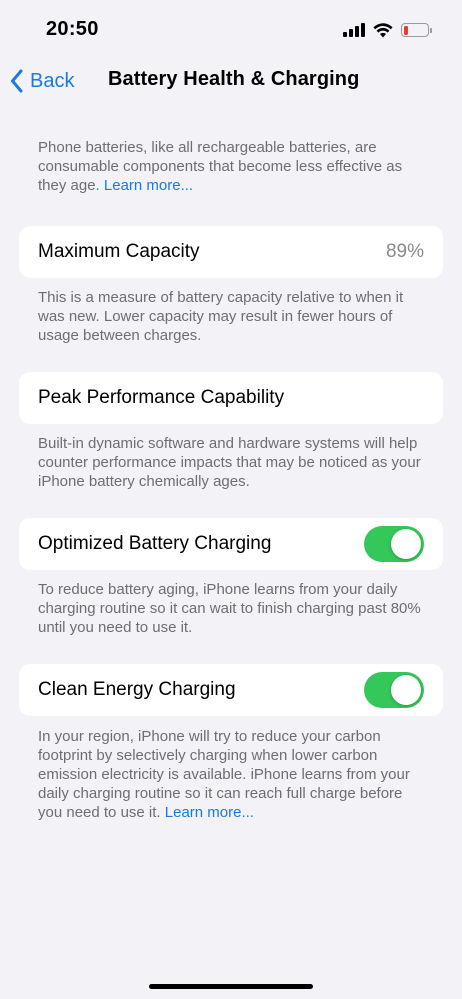  Describe the element at coordinates (416, 30) in the screenshot. I see `battery-icon` at that location.